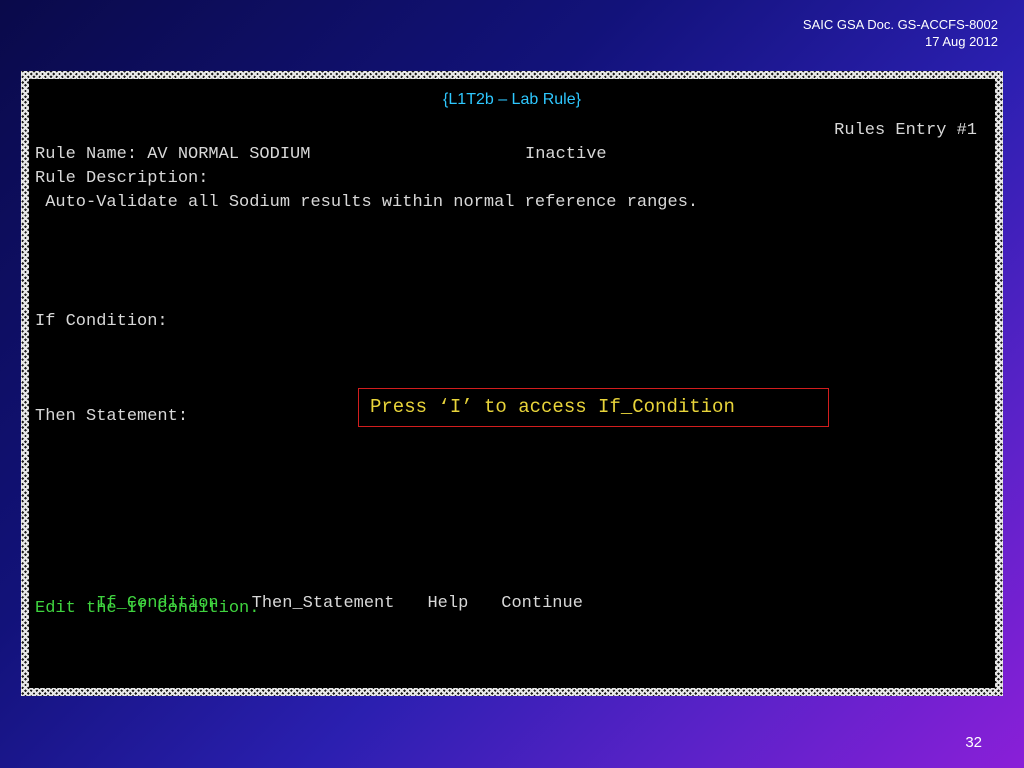  I want to click on menu-item-continue: Continue, so click(542, 603).